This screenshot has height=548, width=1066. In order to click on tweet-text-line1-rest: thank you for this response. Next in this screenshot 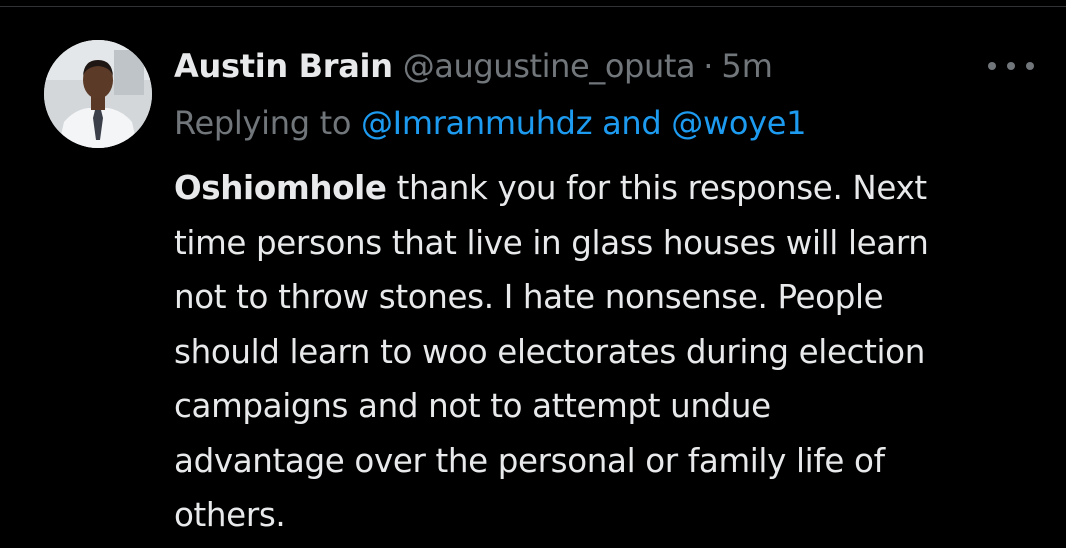, I will do `click(657, 188)`.